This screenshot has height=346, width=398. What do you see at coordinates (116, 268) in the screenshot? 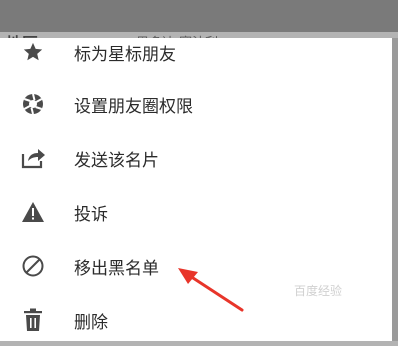
I see `menu-label: 移出黑名单` at bounding box center [116, 268].